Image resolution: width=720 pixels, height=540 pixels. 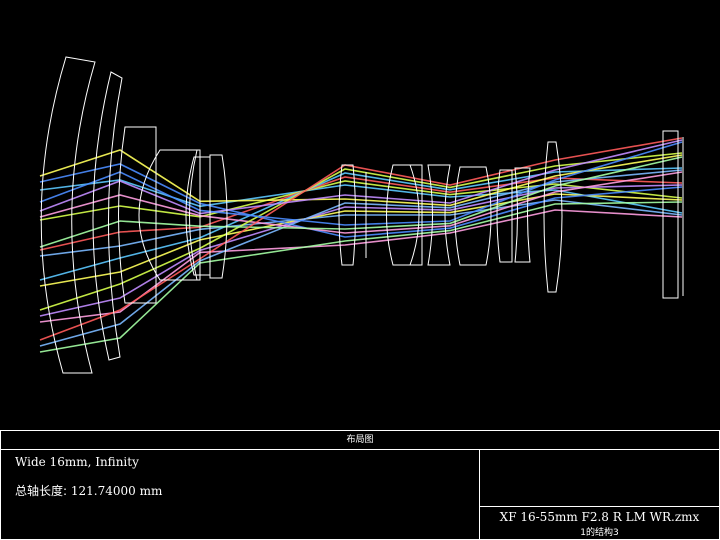 I want to click on total-length-label: 总轴长度:, so click(x=41, y=491).